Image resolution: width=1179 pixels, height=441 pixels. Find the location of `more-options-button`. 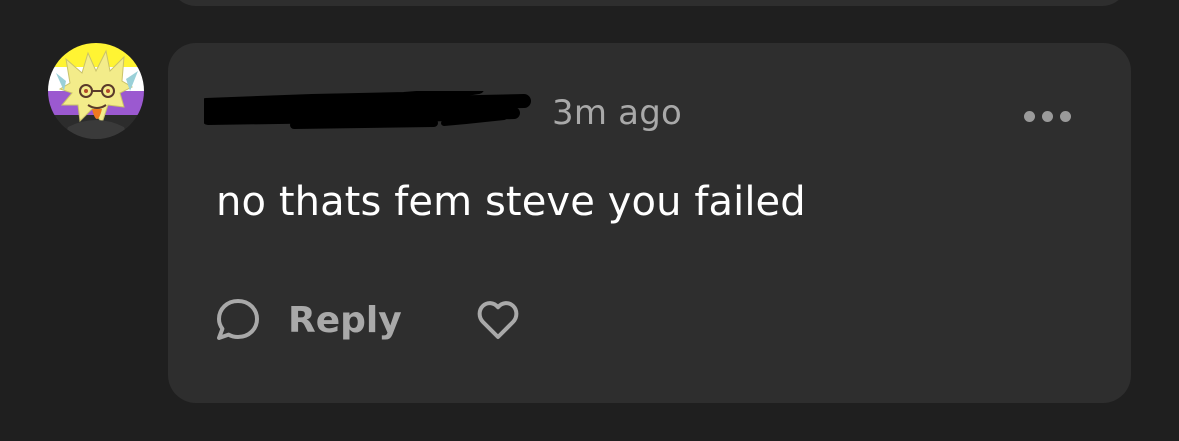

more-options-button is located at coordinates (1047, 116).